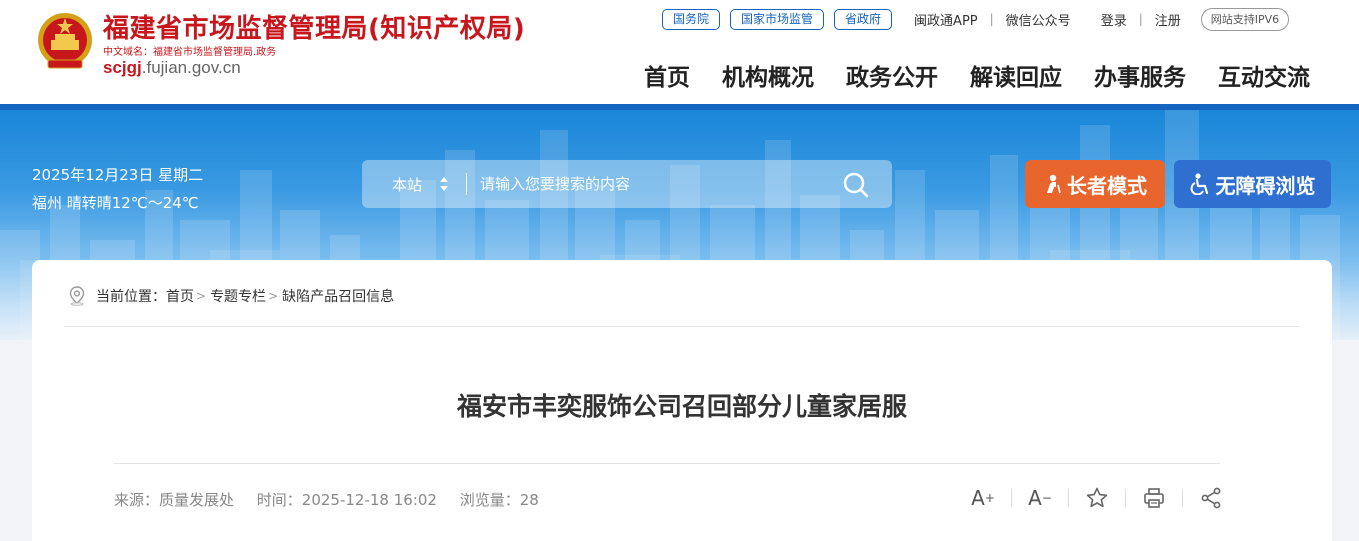 The image size is (1359, 541). Describe the element at coordinates (115, 203) in the screenshot. I see `weather-info: 福州 晴转晴12℃～24℃` at that location.